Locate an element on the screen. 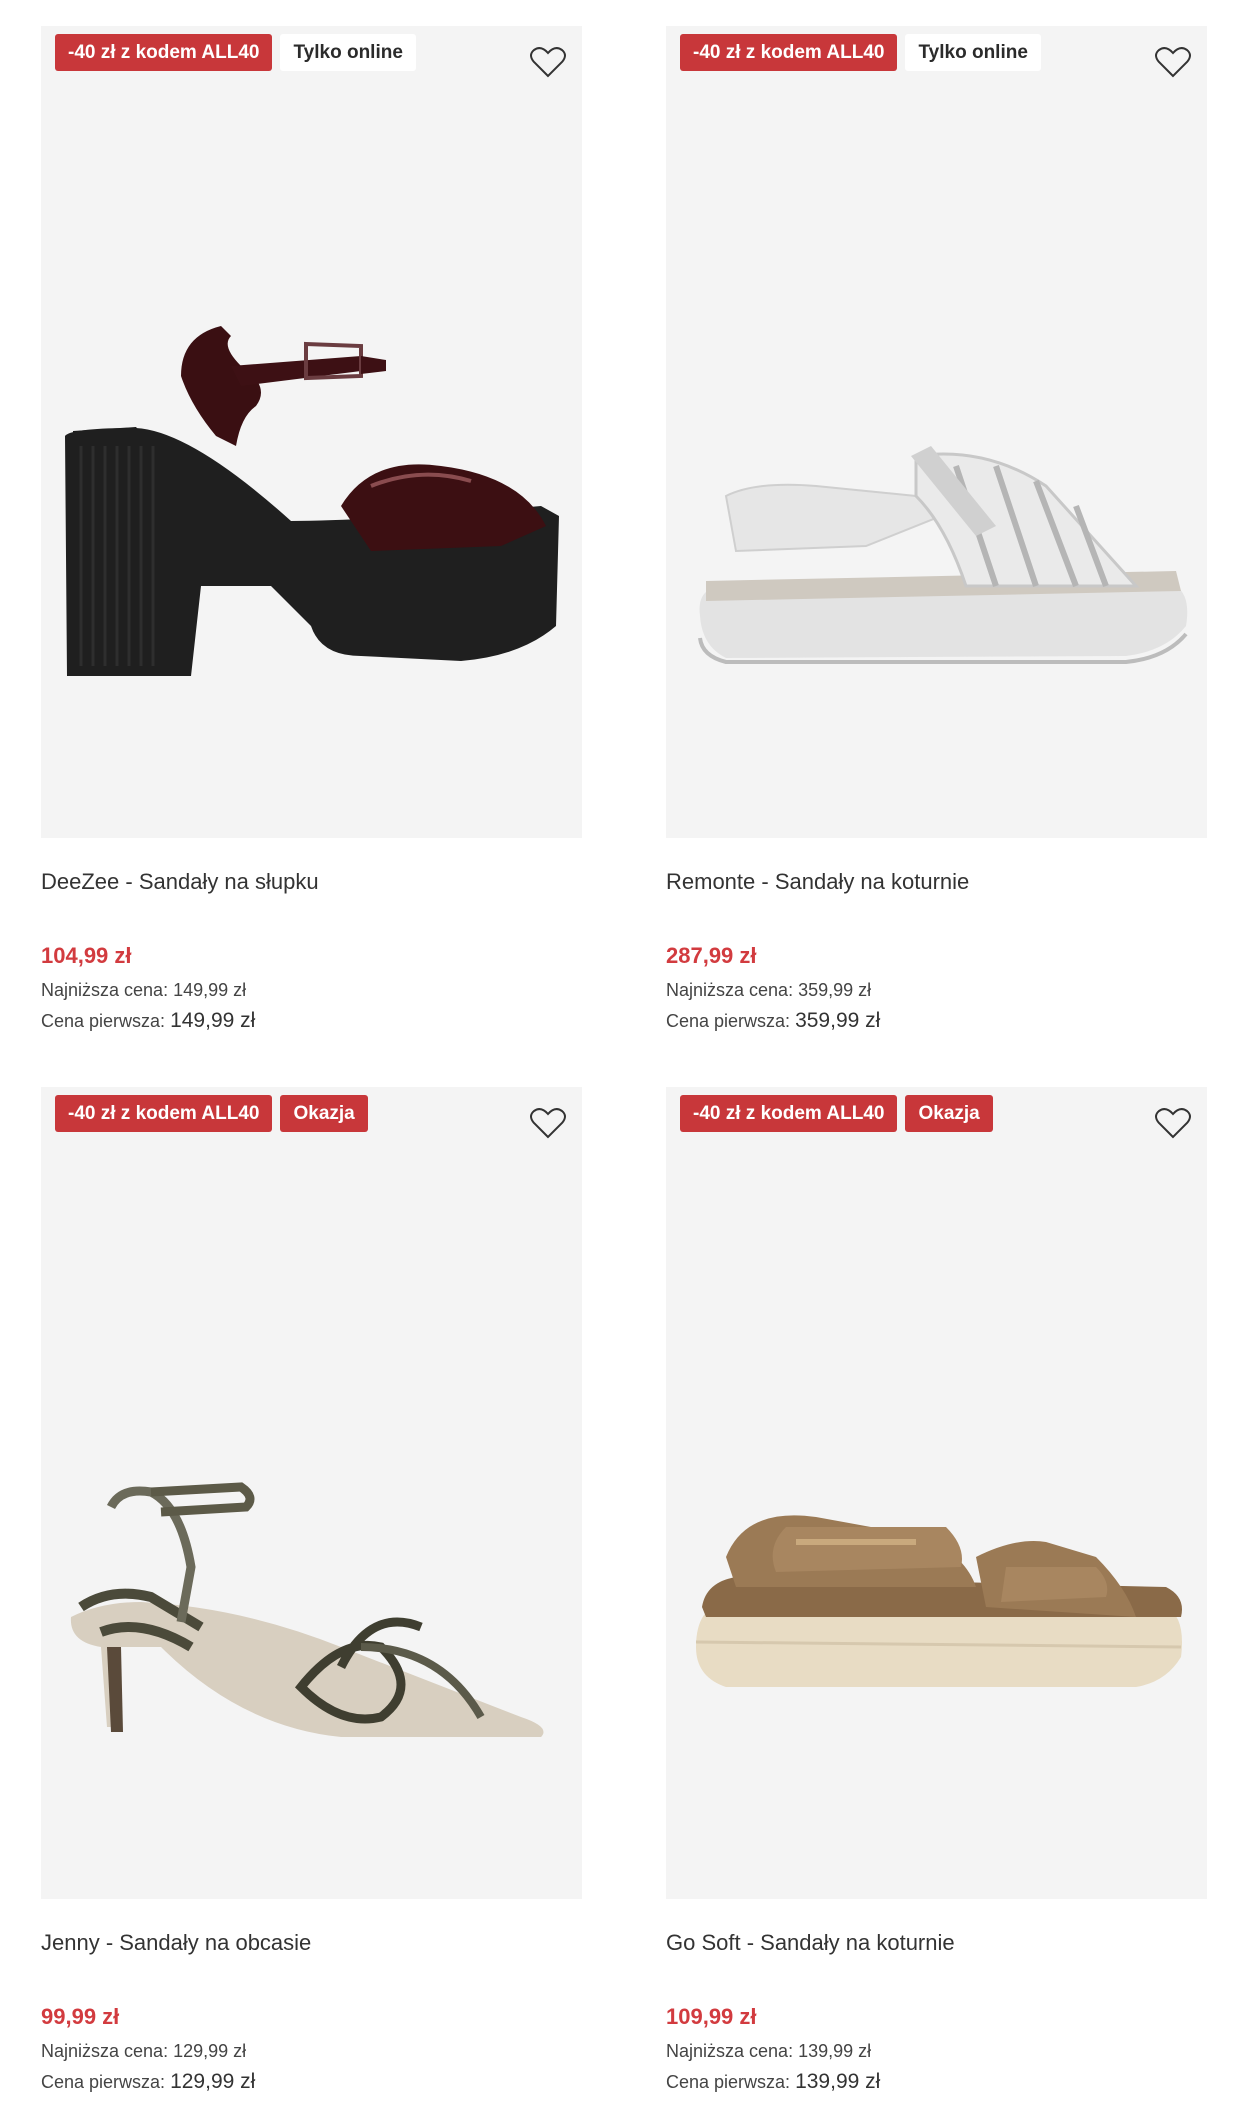 This screenshot has width=1250, height=2123. product-price: 287,99 zł is located at coordinates (711, 955).